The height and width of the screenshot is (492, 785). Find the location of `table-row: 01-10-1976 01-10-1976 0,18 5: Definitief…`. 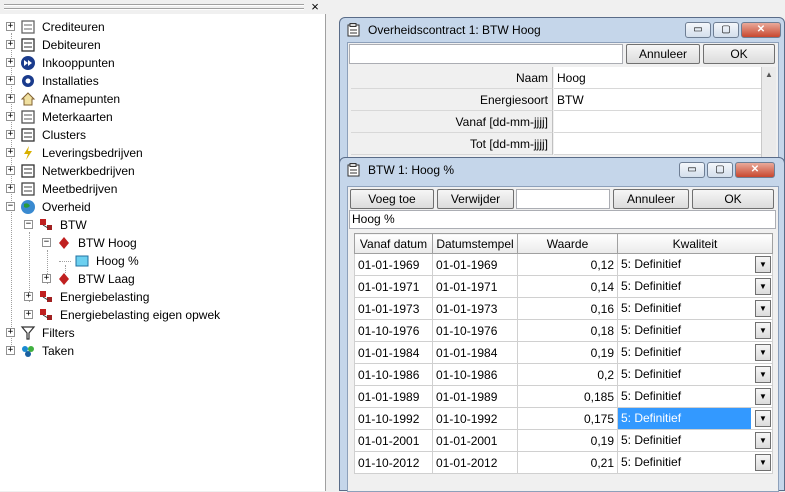

table-row: 01-10-1976 01-10-1976 0,18 5: Definitief… is located at coordinates (563, 330).